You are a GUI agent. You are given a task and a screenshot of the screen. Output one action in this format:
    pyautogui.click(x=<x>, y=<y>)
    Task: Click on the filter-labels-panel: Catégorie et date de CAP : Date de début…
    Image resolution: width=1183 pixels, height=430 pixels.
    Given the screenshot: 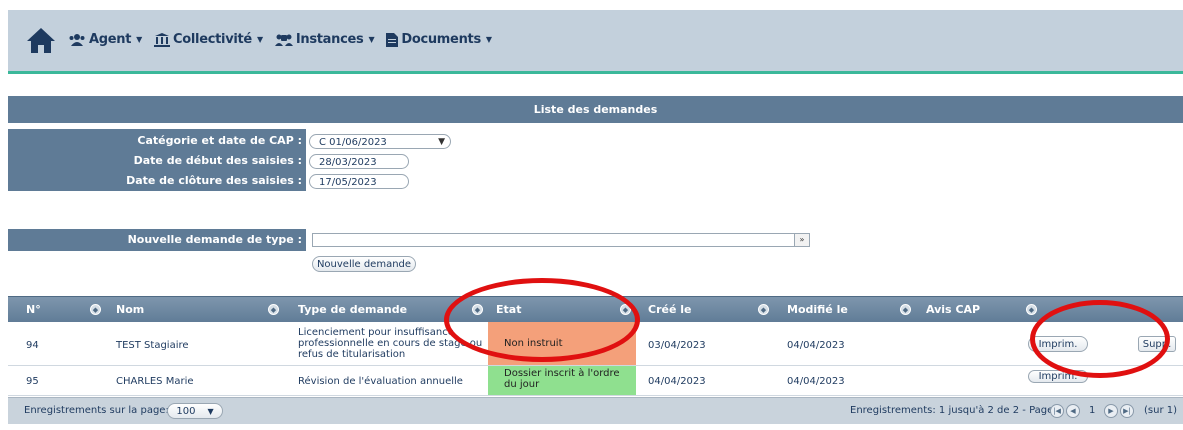 What is the action you would take?
    pyautogui.click(x=157, y=160)
    